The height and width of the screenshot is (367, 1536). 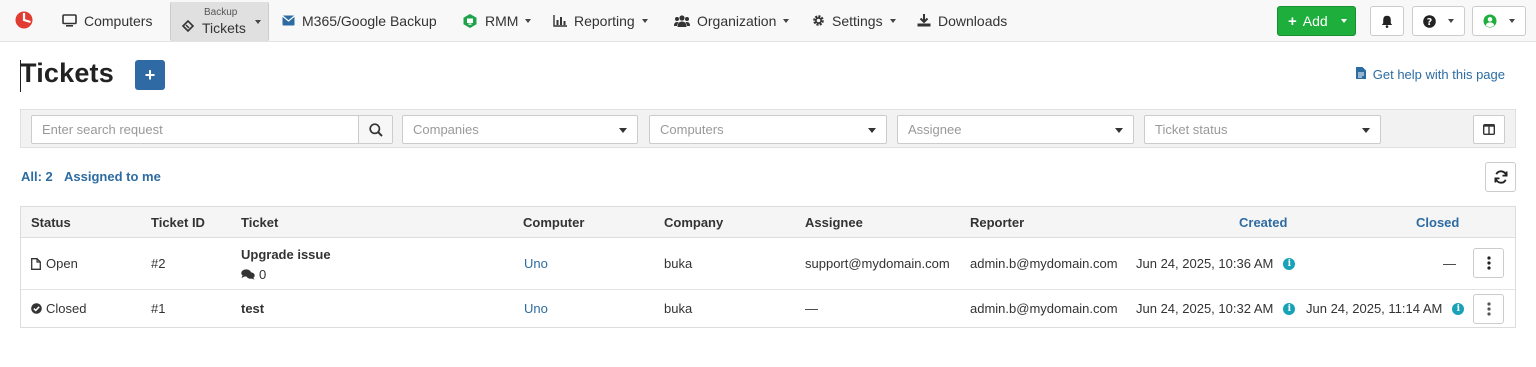 I want to click on user-menu-button, so click(x=1499, y=21).